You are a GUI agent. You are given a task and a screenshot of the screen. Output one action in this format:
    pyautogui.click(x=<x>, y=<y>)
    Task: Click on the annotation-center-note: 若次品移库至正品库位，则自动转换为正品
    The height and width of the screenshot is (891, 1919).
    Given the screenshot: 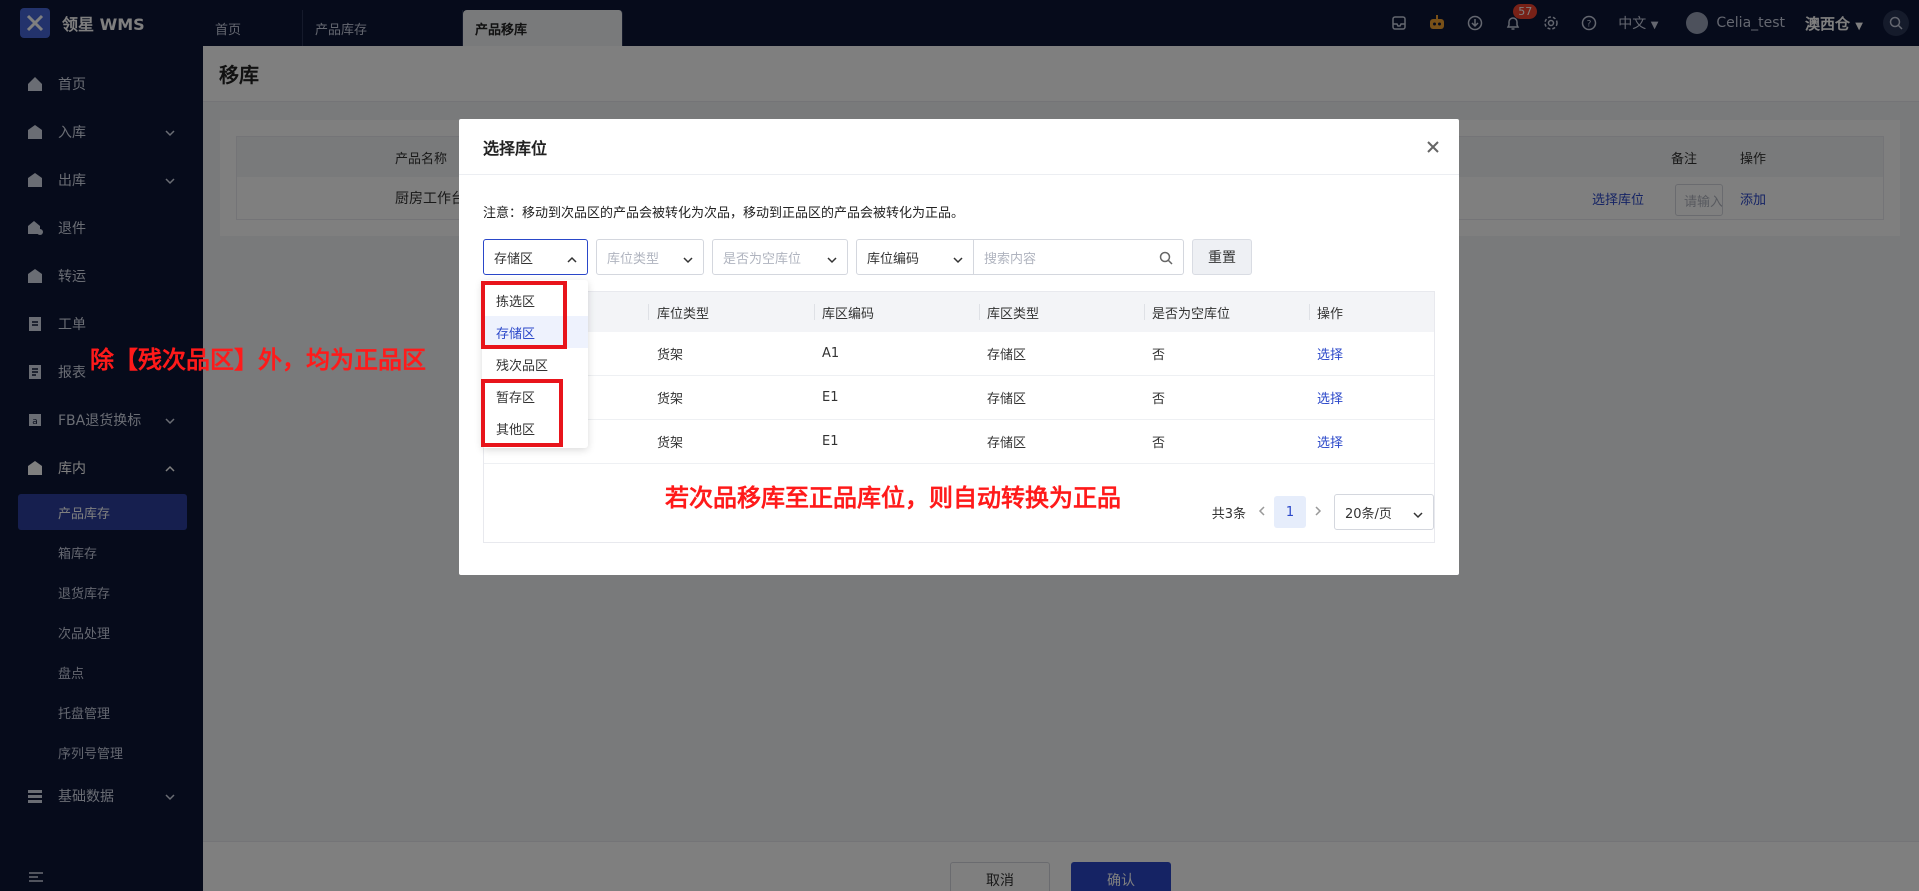 What is the action you would take?
    pyautogui.click(x=893, y=498)
    